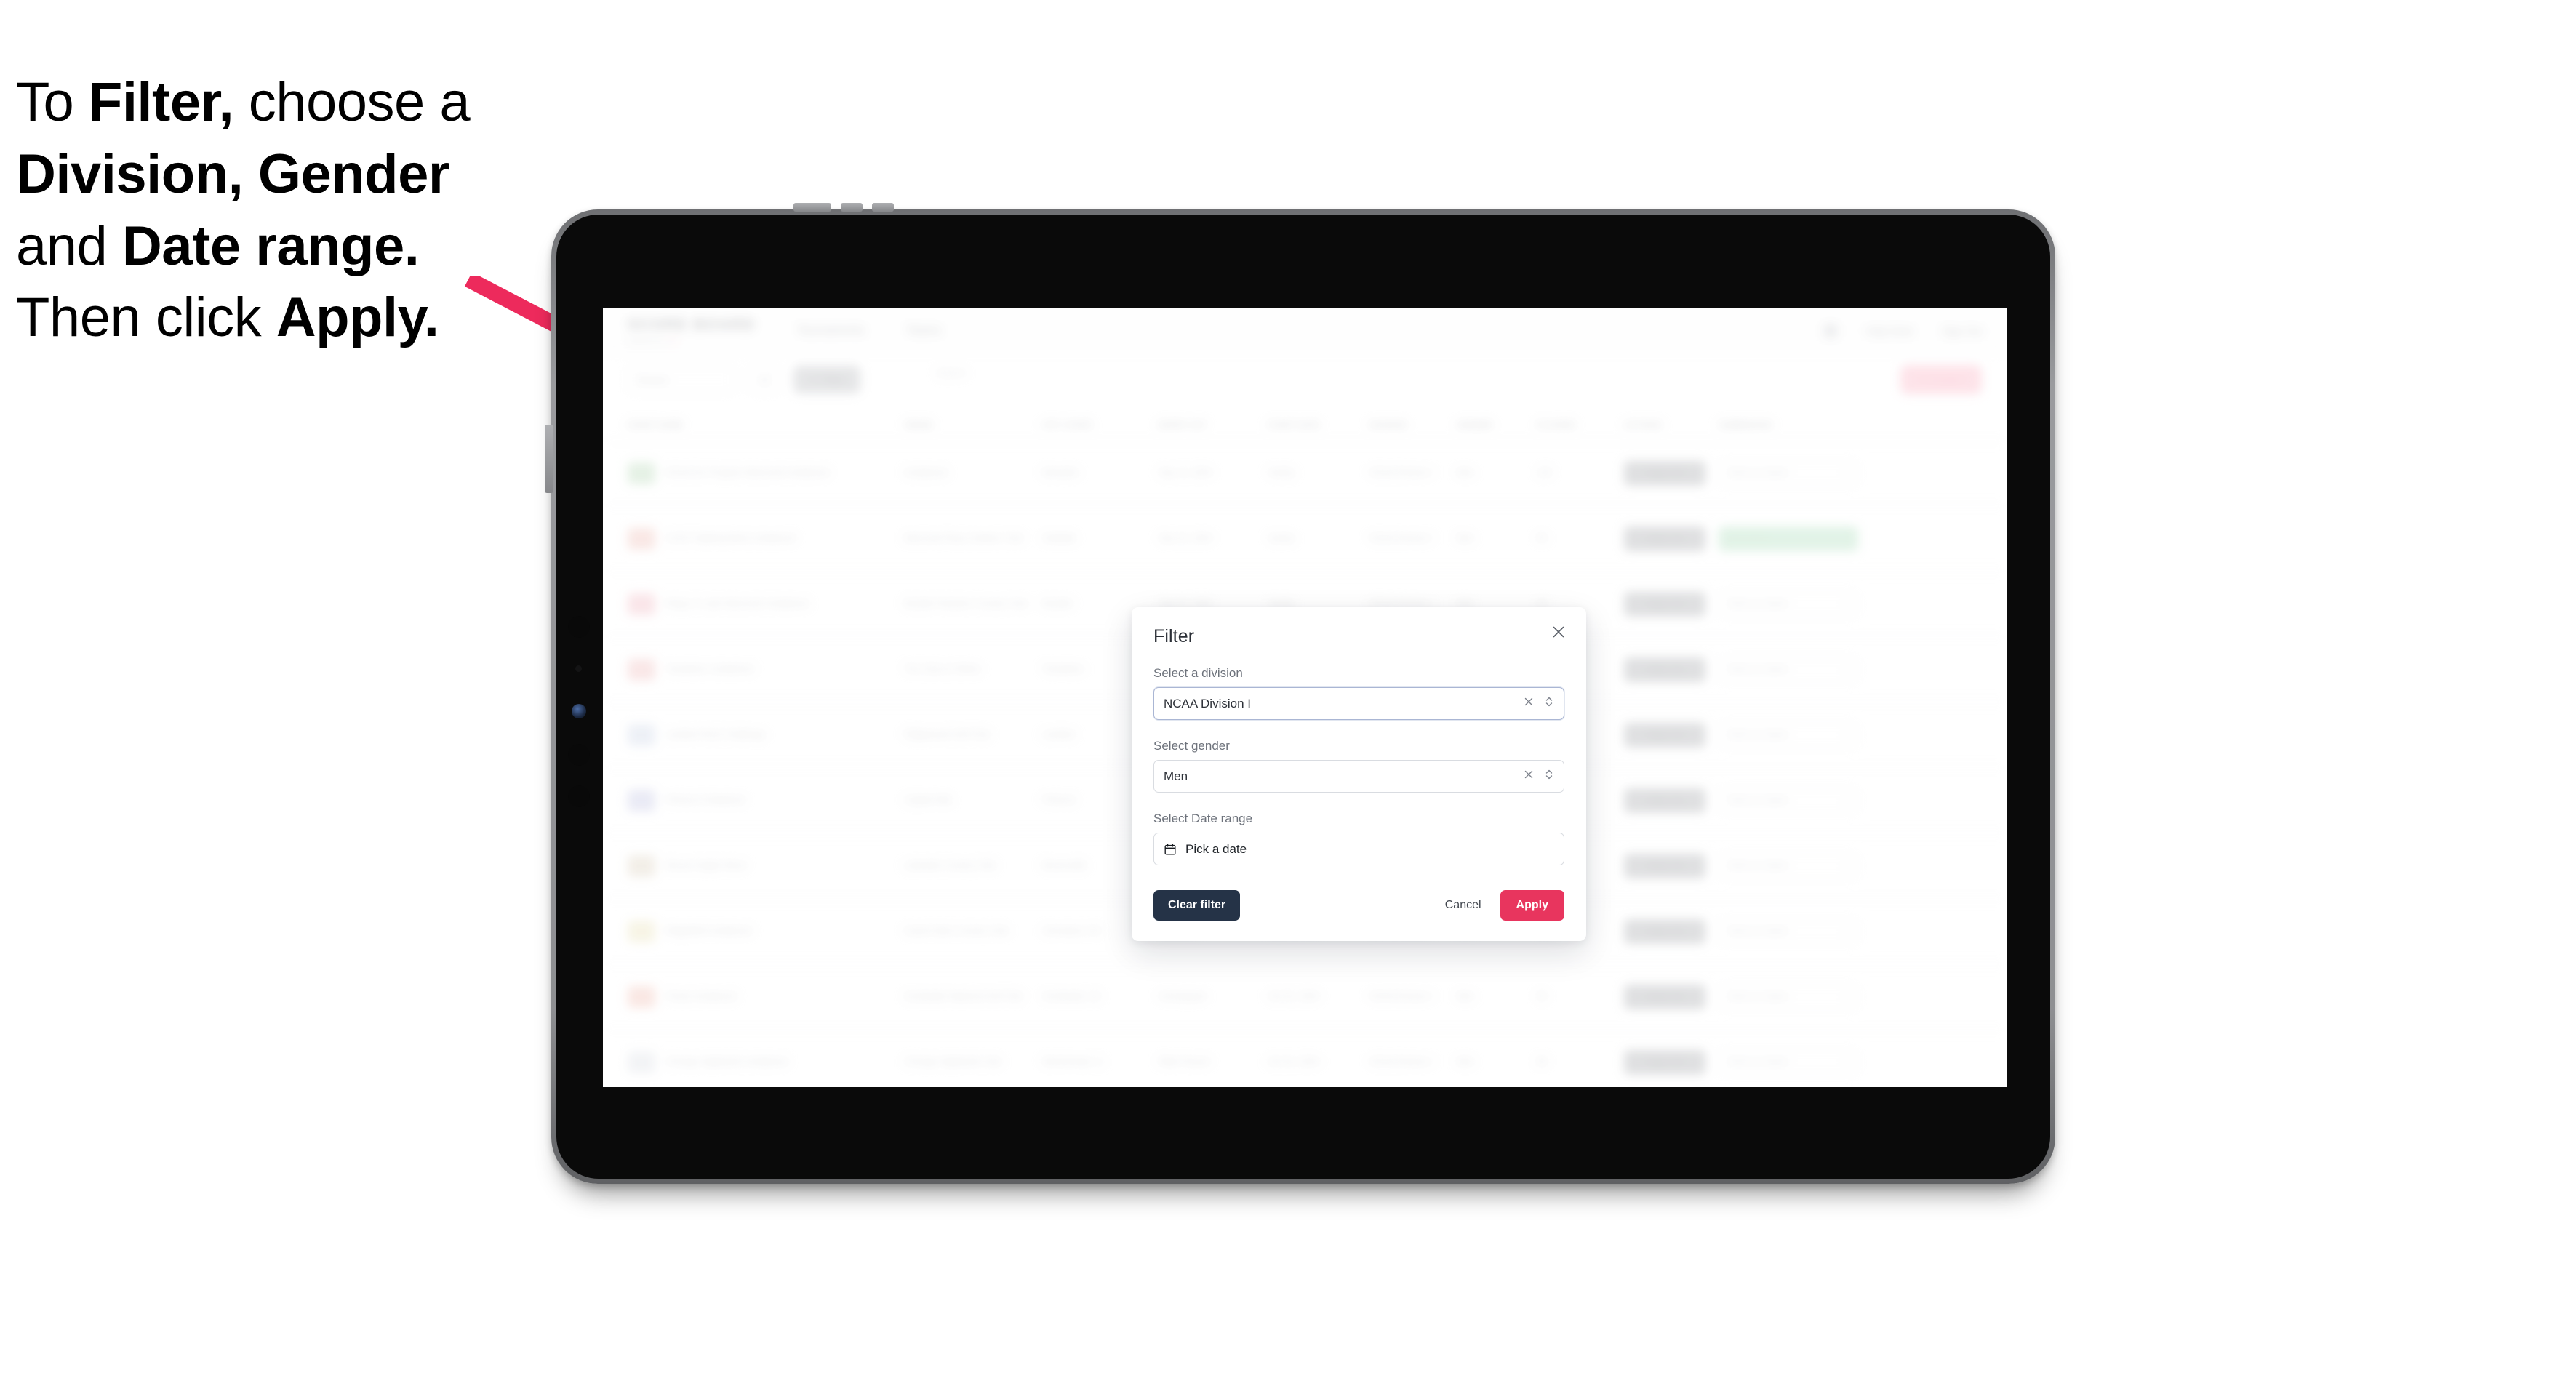  Describe the element at coordinates (146, 318) in the screenshot. I see `caption-text: Then click` at that location.